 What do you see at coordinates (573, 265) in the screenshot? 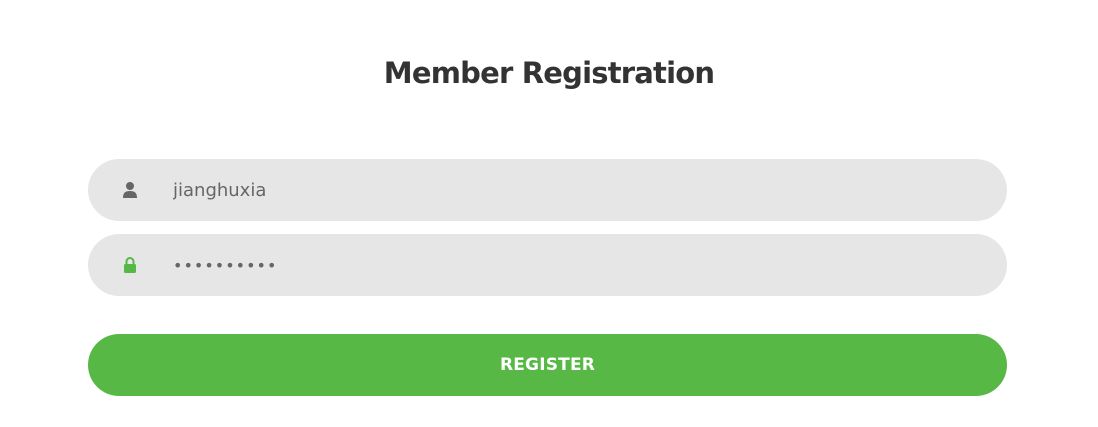
I see `password-input` at bounding box center [573, 265].